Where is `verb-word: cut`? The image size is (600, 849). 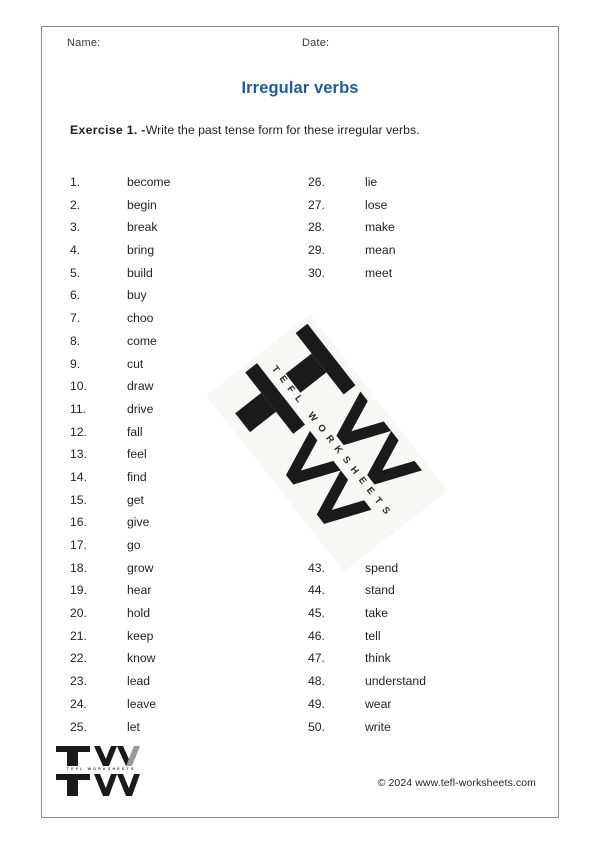
verb-word: cut is located at coordinates (135, 363).